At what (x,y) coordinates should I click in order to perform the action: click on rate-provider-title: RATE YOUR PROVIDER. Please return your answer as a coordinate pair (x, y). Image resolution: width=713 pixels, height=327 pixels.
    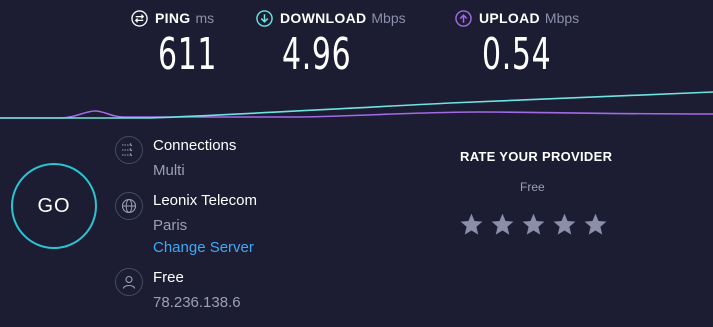
    Looking at the image, I should click on (536, 156).